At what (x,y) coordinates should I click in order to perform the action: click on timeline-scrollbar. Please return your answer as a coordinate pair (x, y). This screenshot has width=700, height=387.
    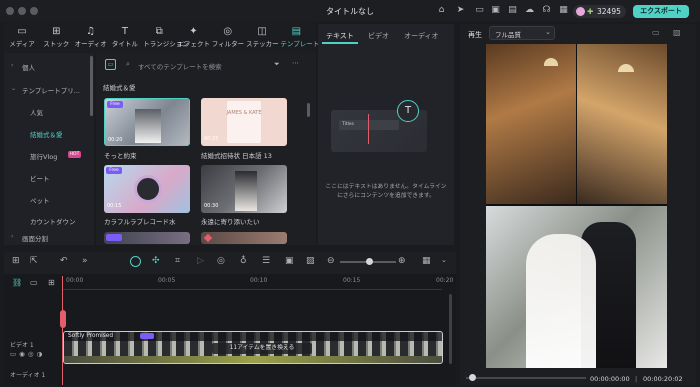
    Looking at the image, I should click on (450, 329).